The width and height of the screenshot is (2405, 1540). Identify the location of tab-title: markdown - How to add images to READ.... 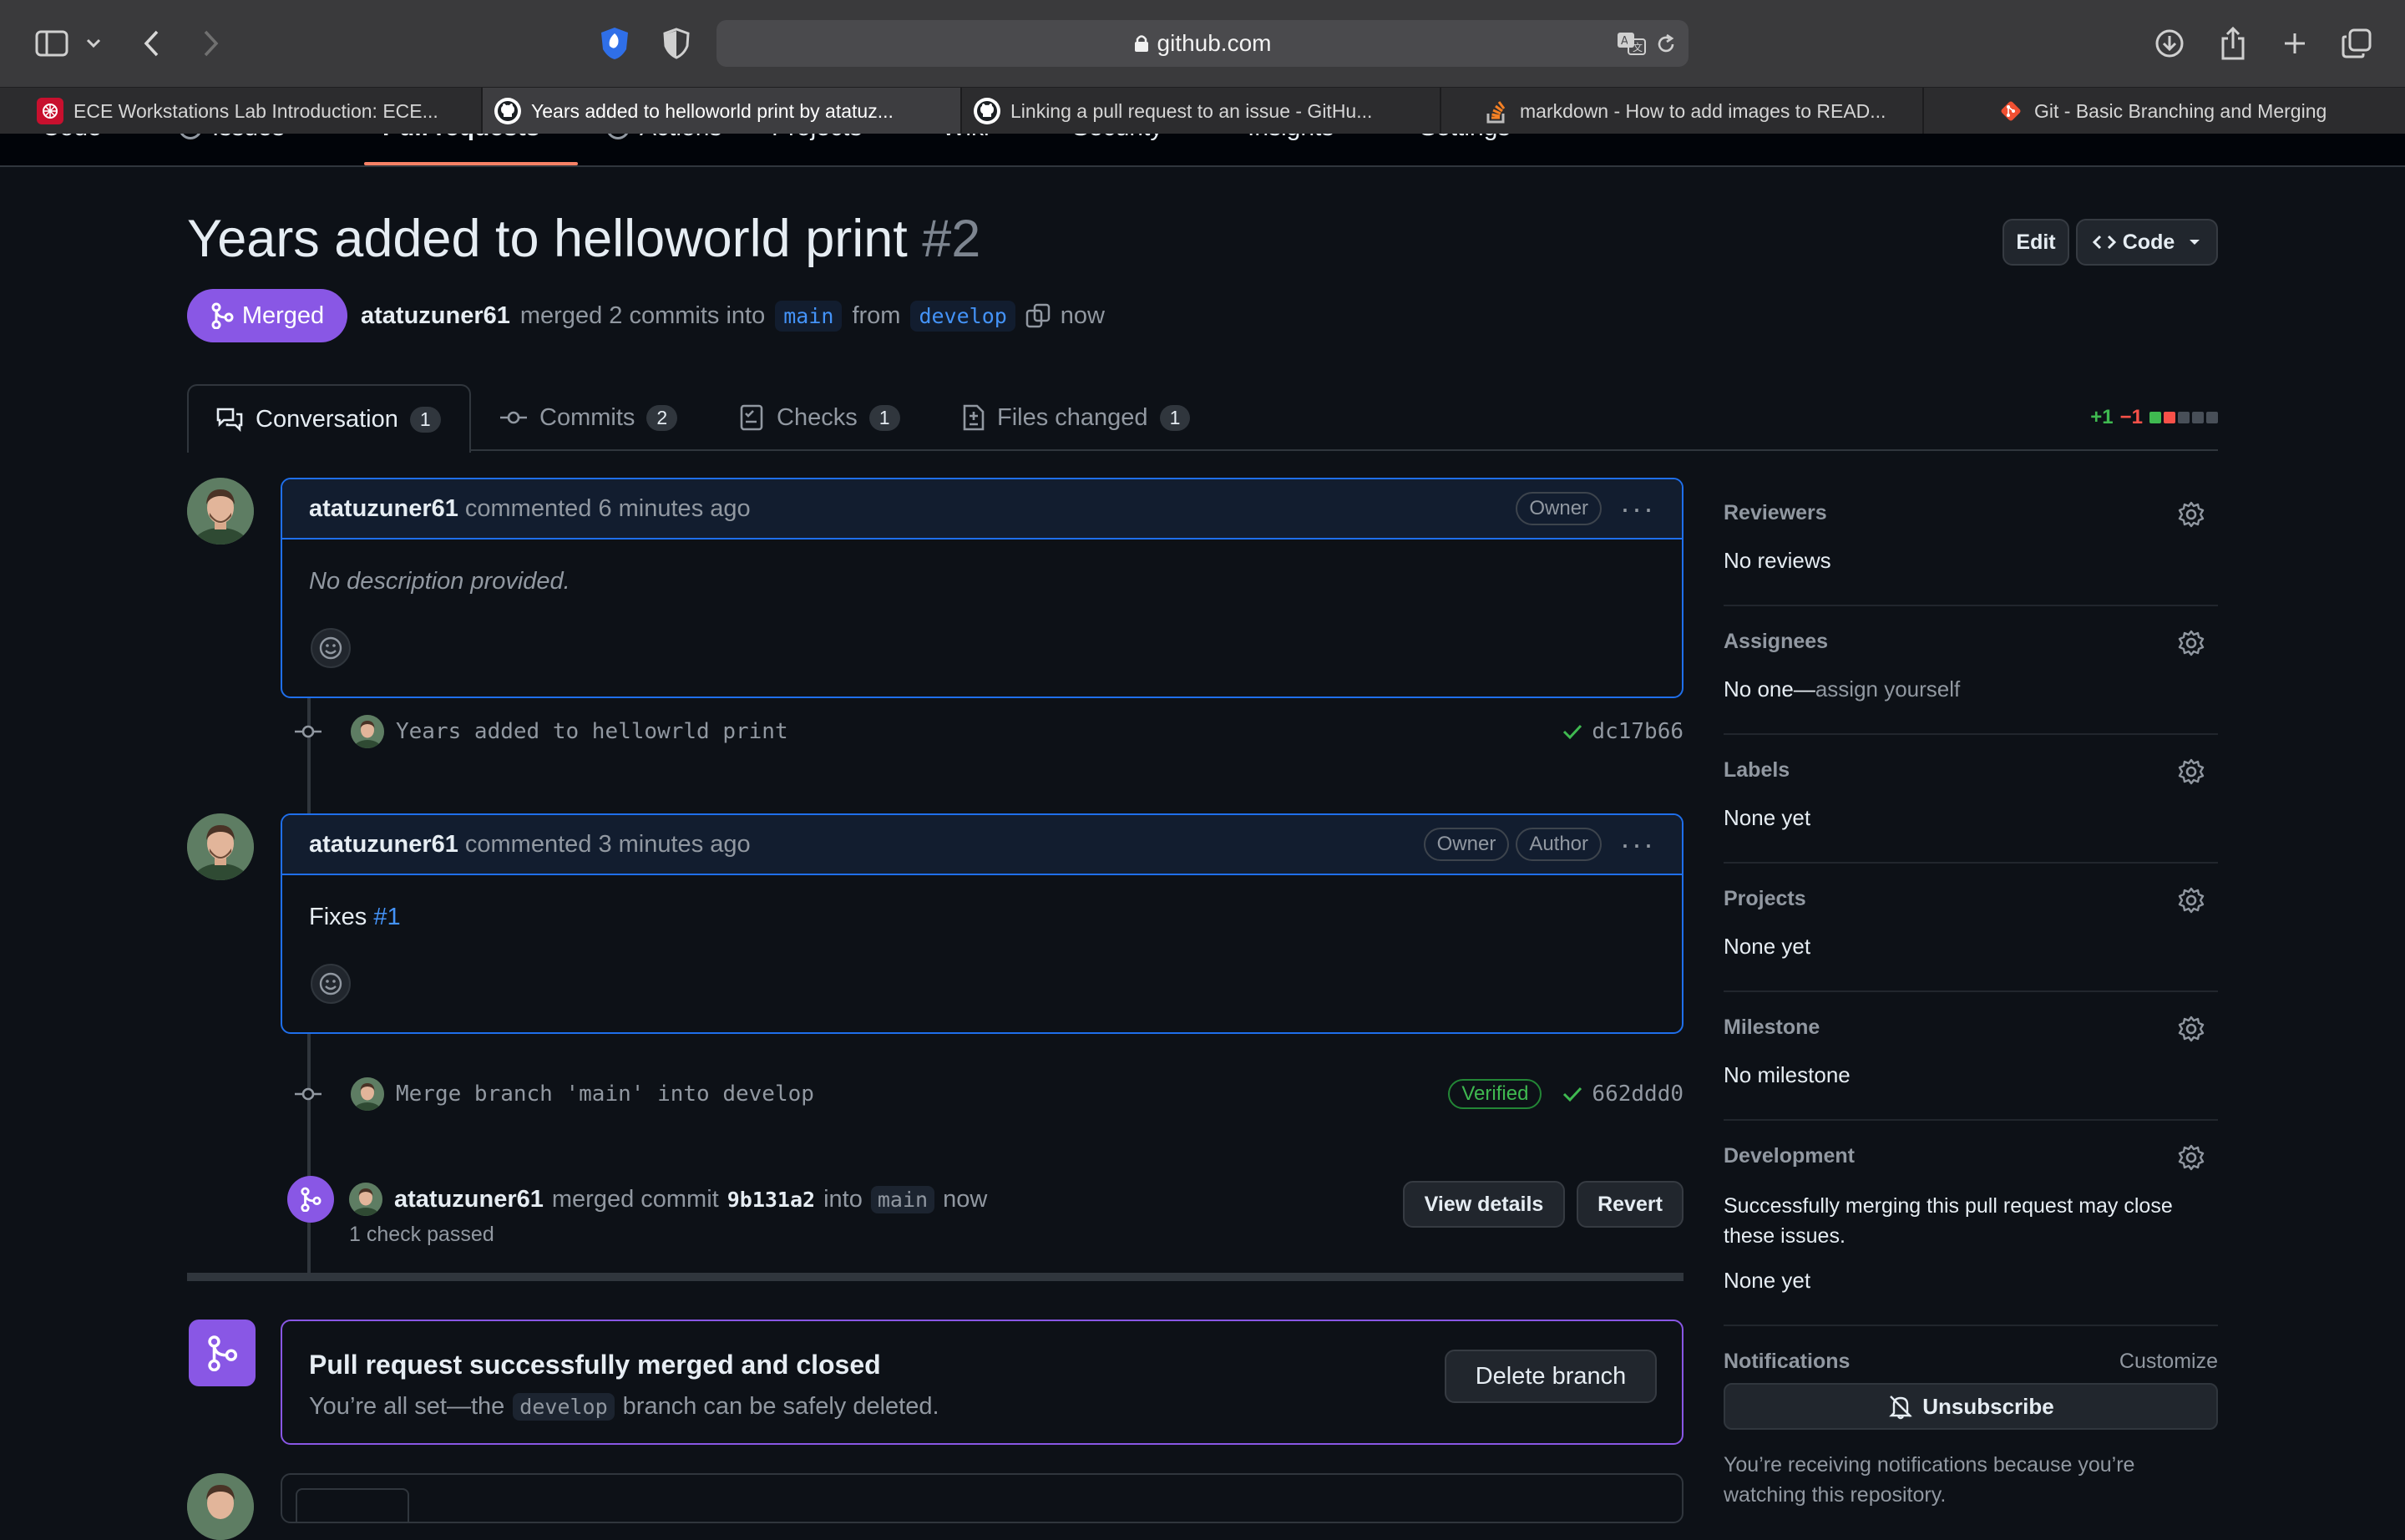
(1703, 110).